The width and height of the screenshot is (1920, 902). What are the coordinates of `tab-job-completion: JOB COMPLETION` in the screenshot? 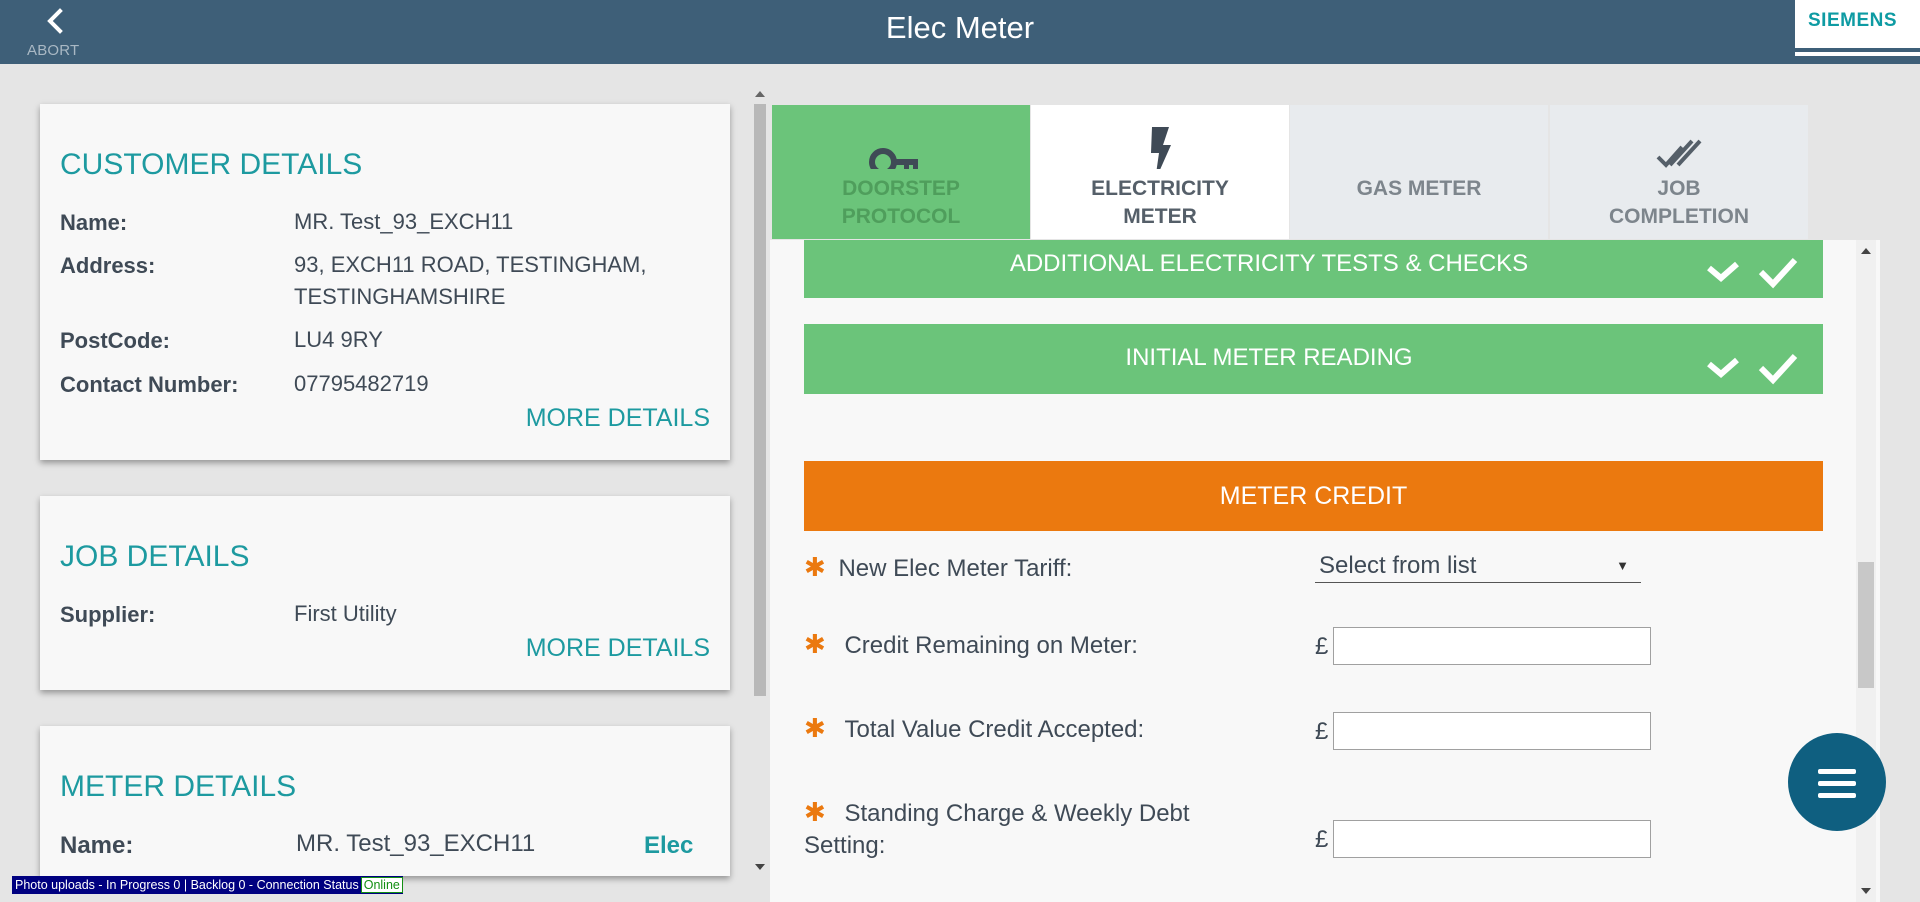 It's located at (1679, 172).